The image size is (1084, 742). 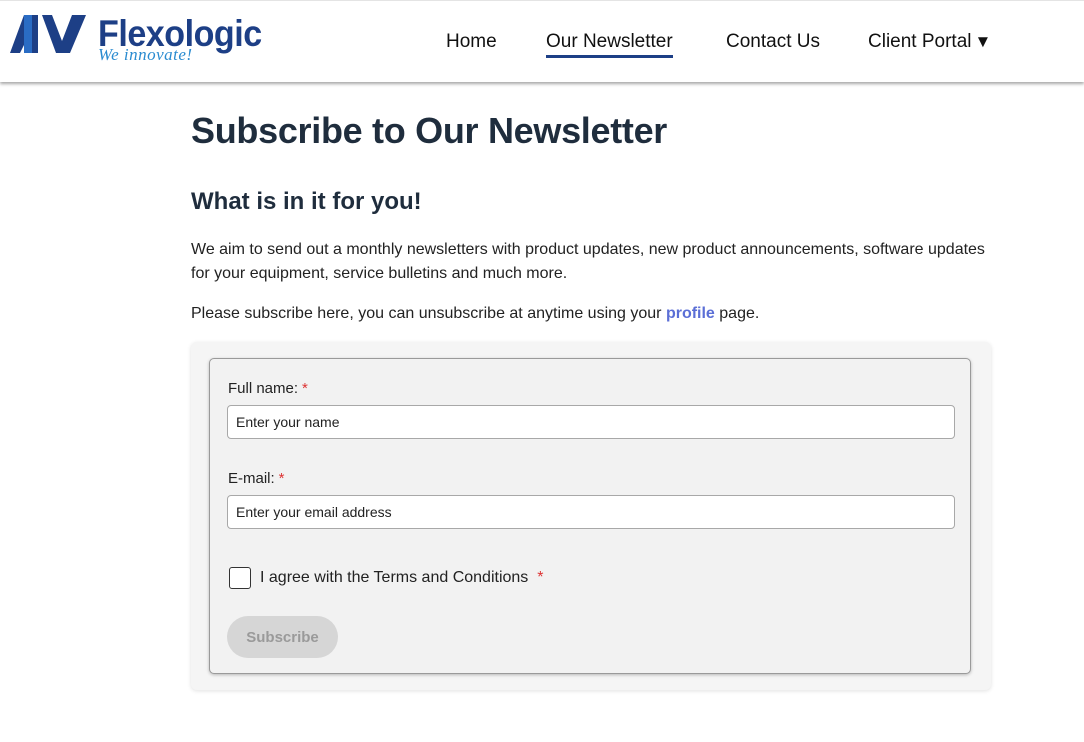 I want to click on nav-item-our-newsletter: Our Newsletter, so click(x=609, y=44).